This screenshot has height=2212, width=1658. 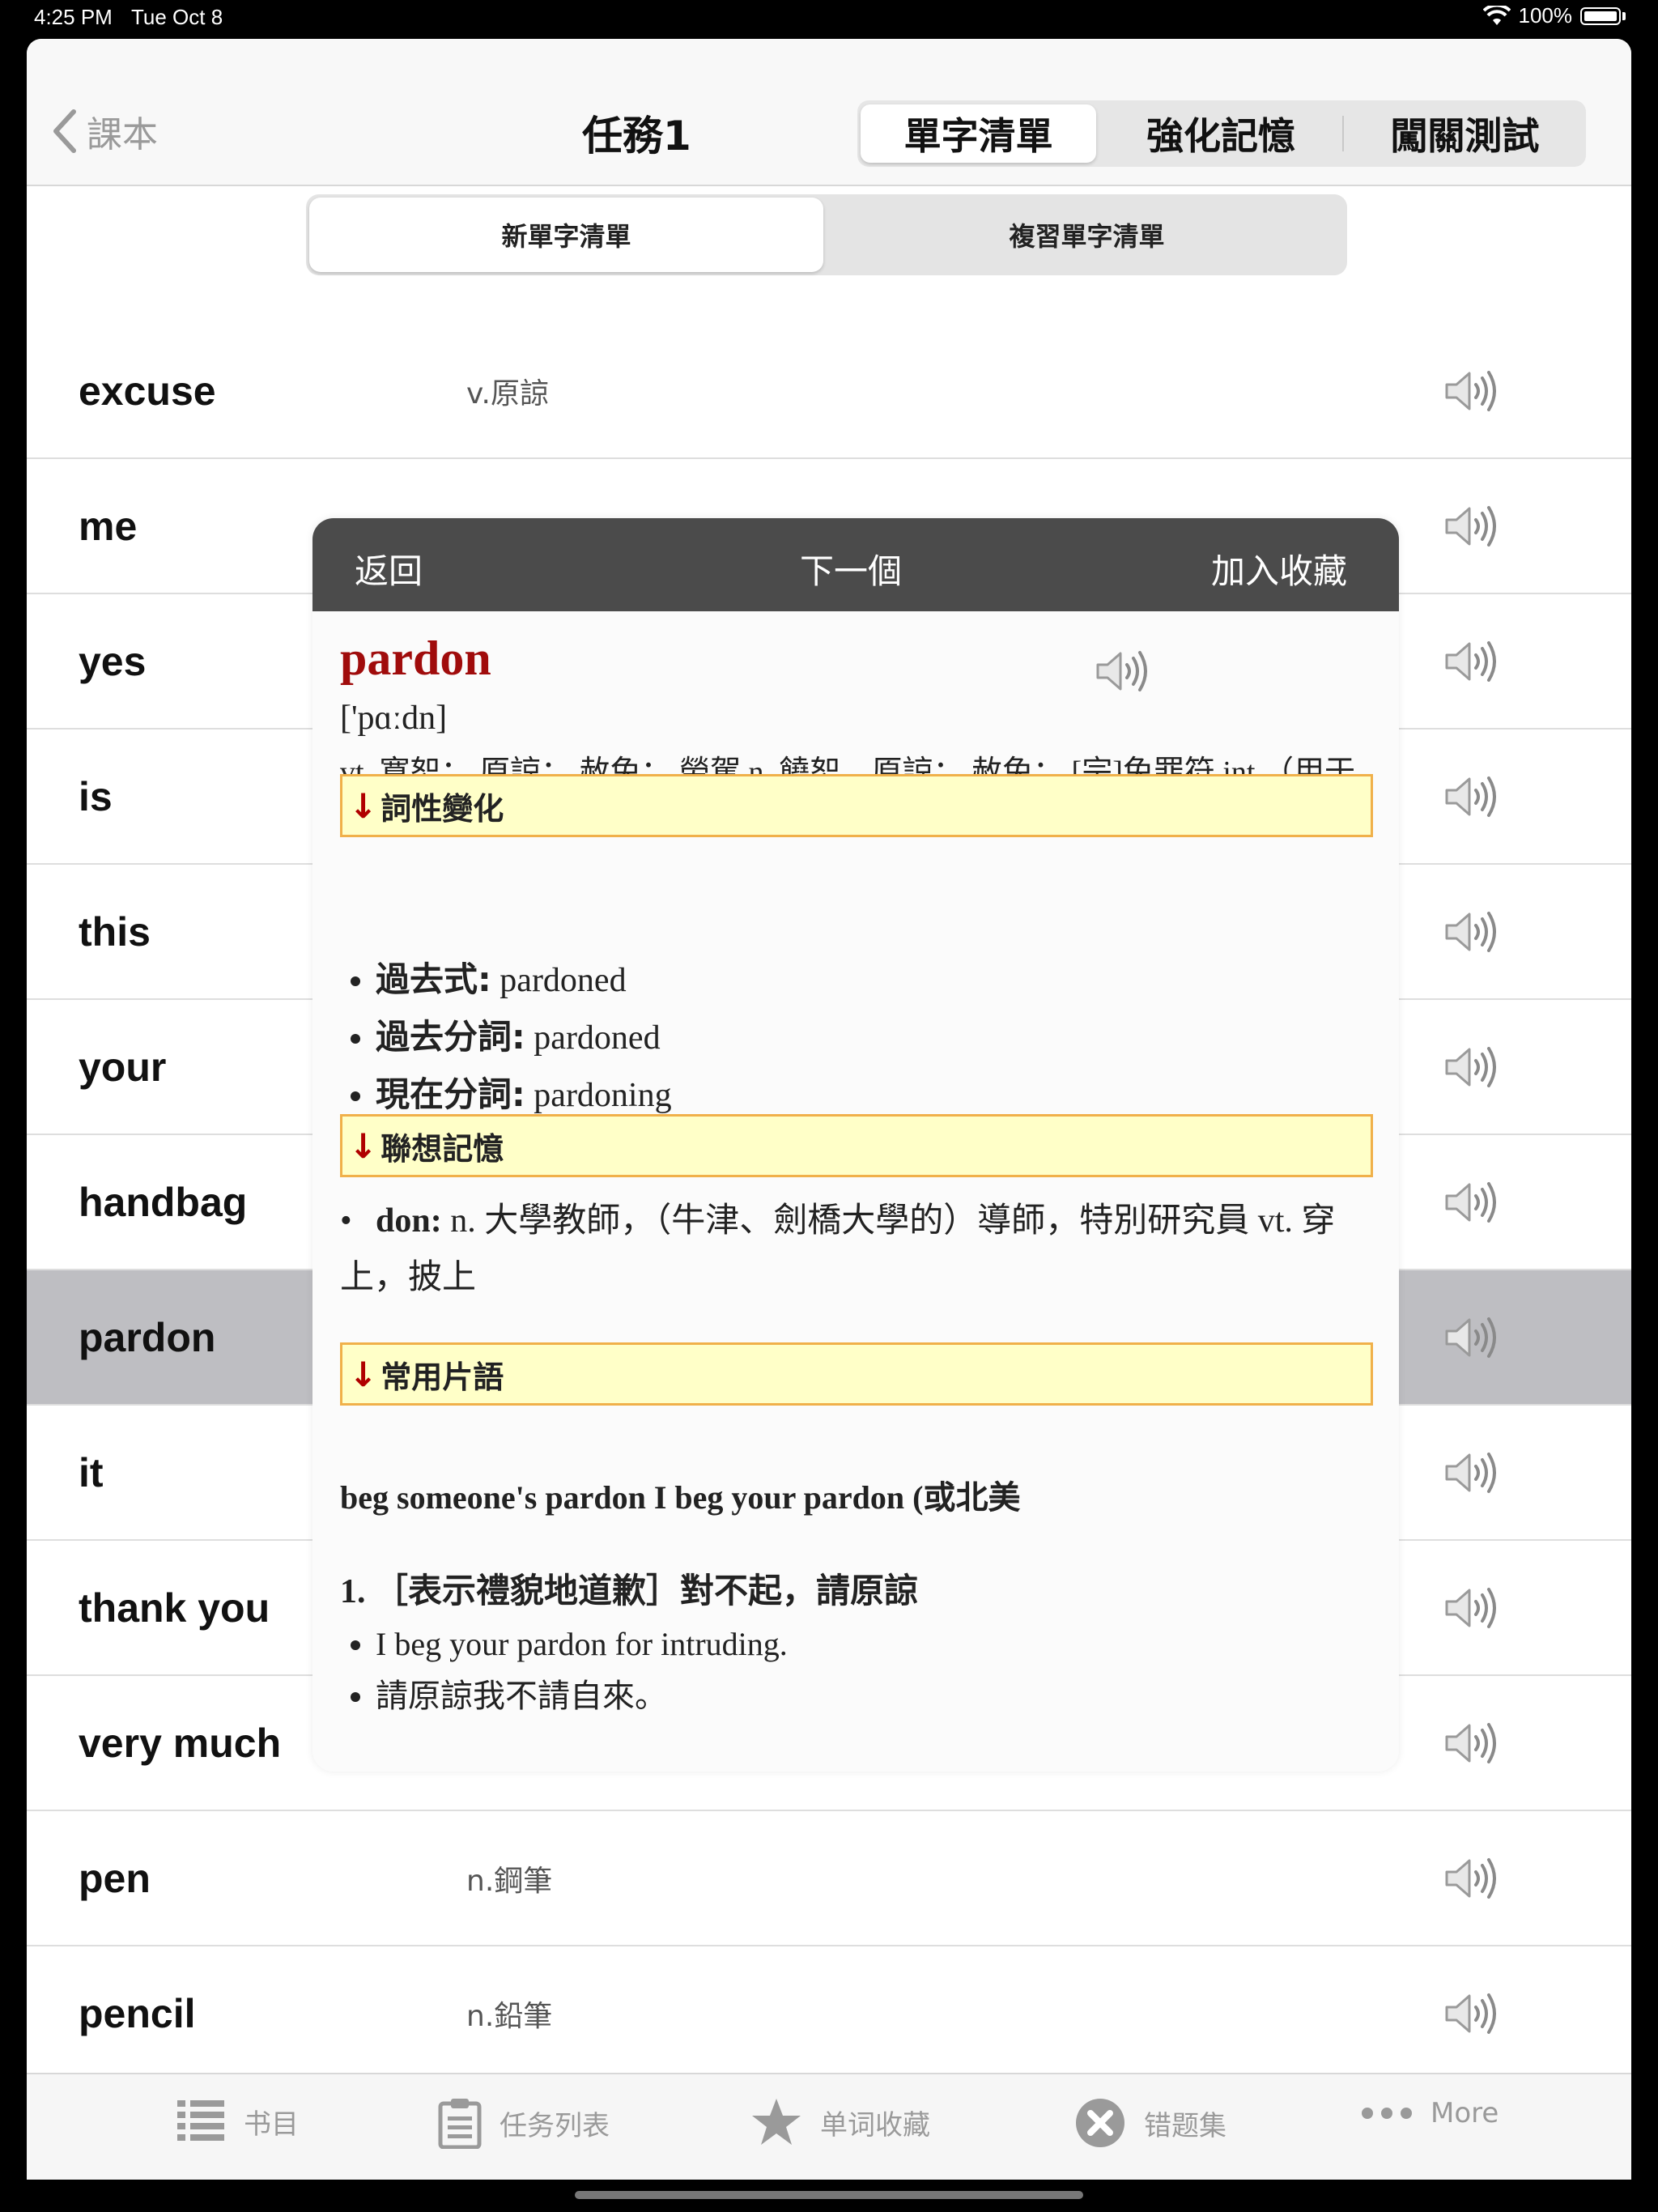 I want to click on section-header-association: ↓ 聯想記憶, so click(x=856, y=1146).